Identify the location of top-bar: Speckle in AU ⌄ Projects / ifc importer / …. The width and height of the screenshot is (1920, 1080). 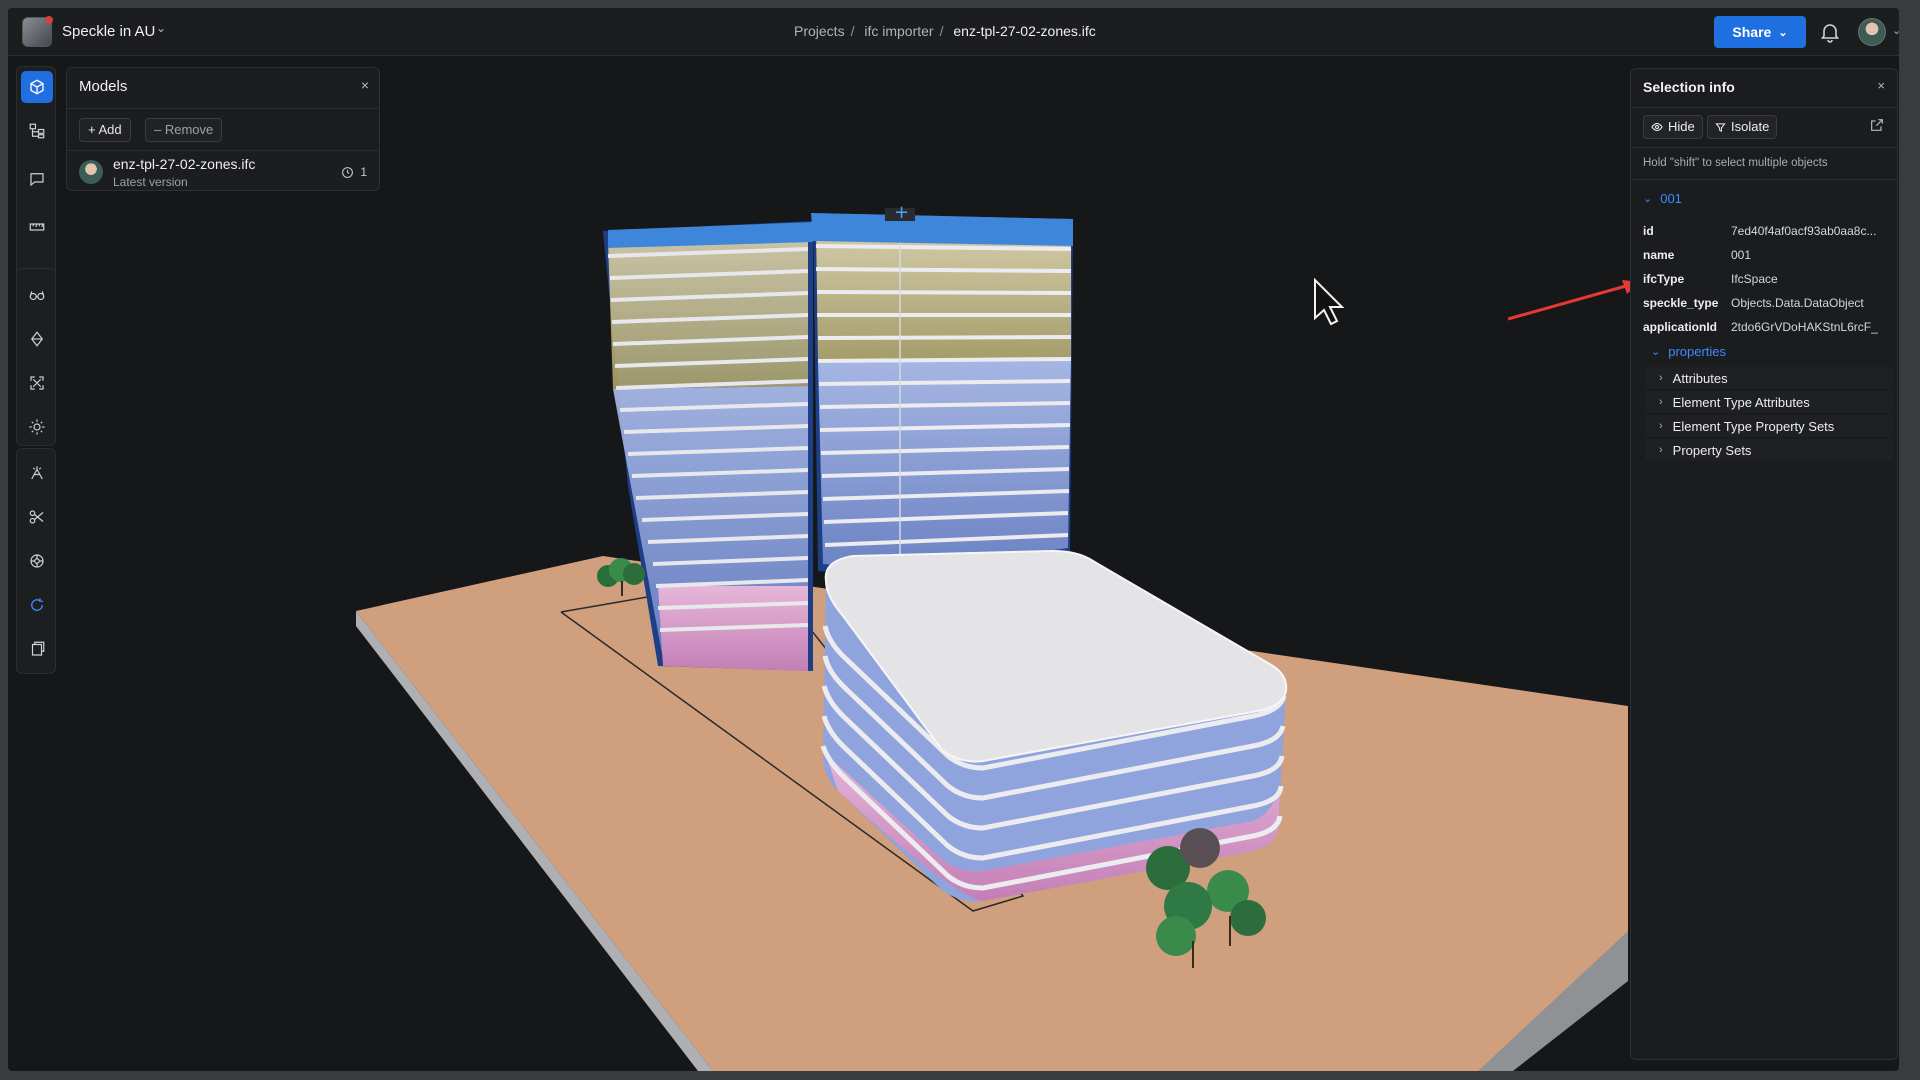
(953, 32).